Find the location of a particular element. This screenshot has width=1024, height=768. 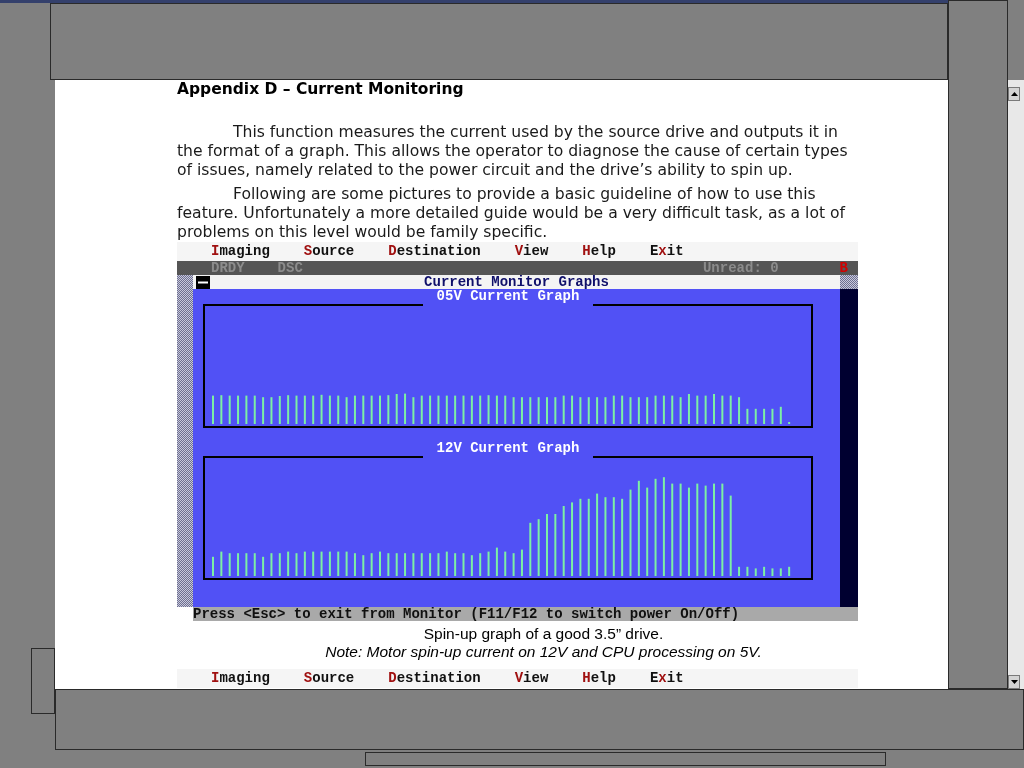

figure-caption: Spin-up graph of a good 3.5” drive. is located at coordinates (543, 634).